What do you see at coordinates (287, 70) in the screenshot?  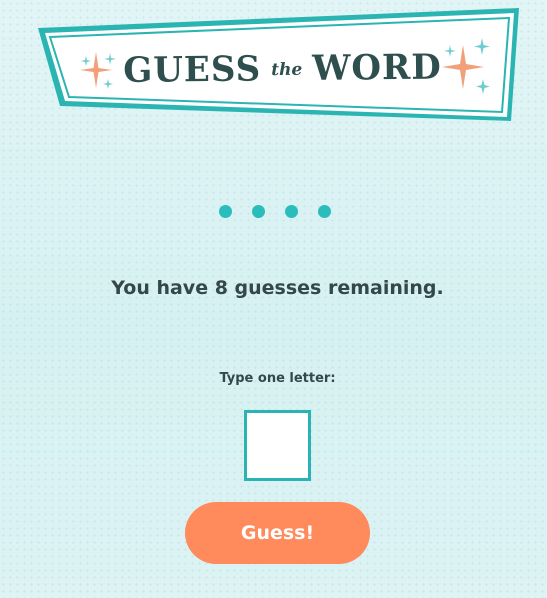 I see `title-the: the` at bounding box center [287, 70].